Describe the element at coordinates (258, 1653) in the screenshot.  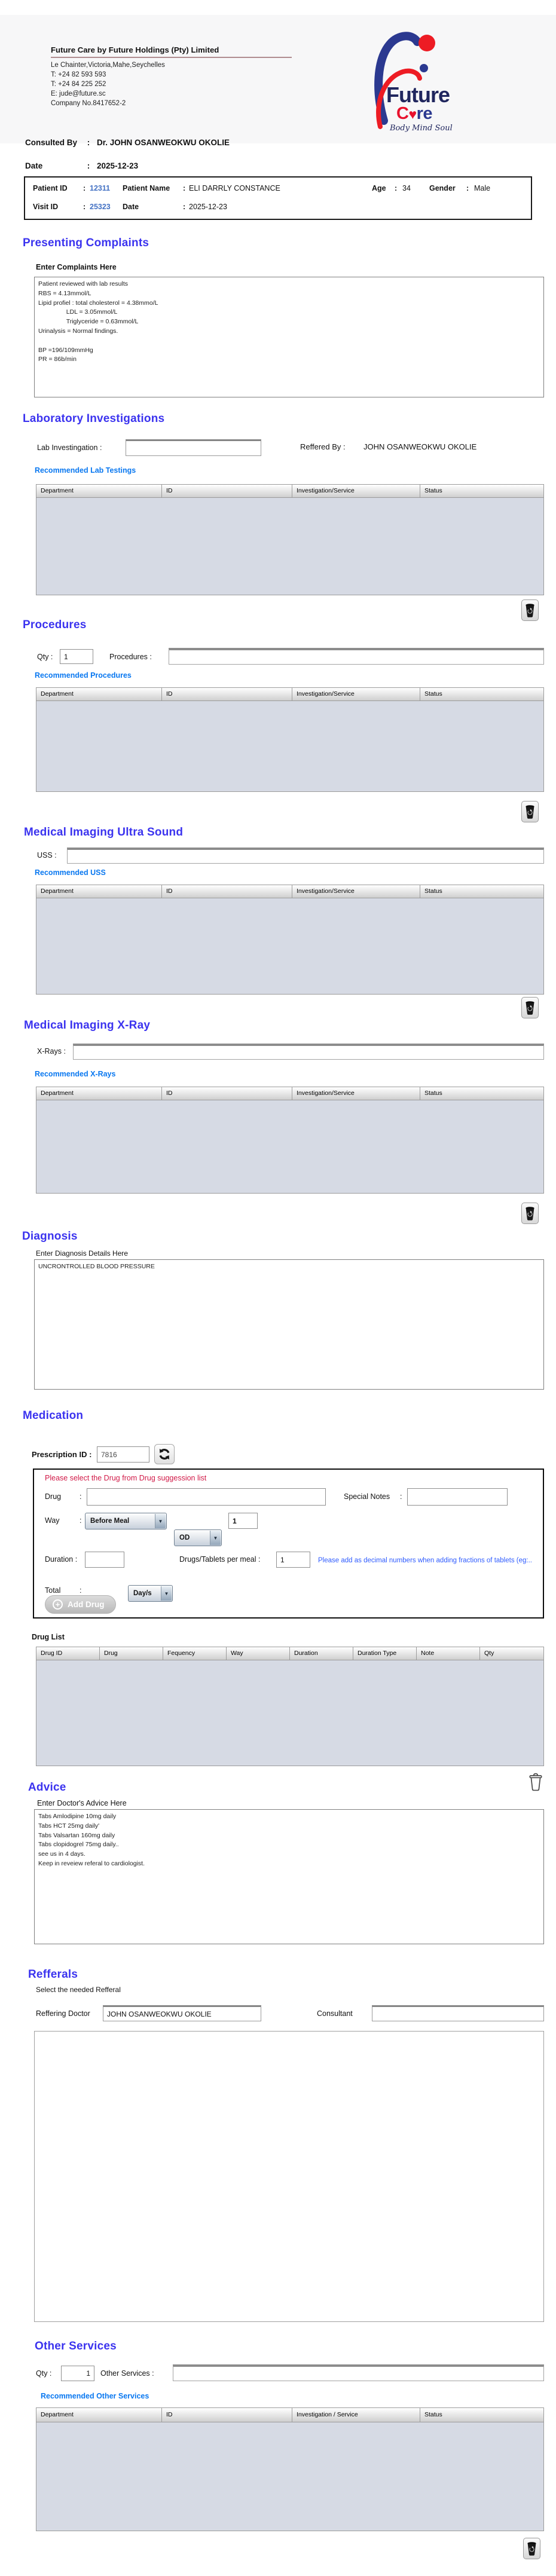
I see `drug-col-way: Way` at that location.